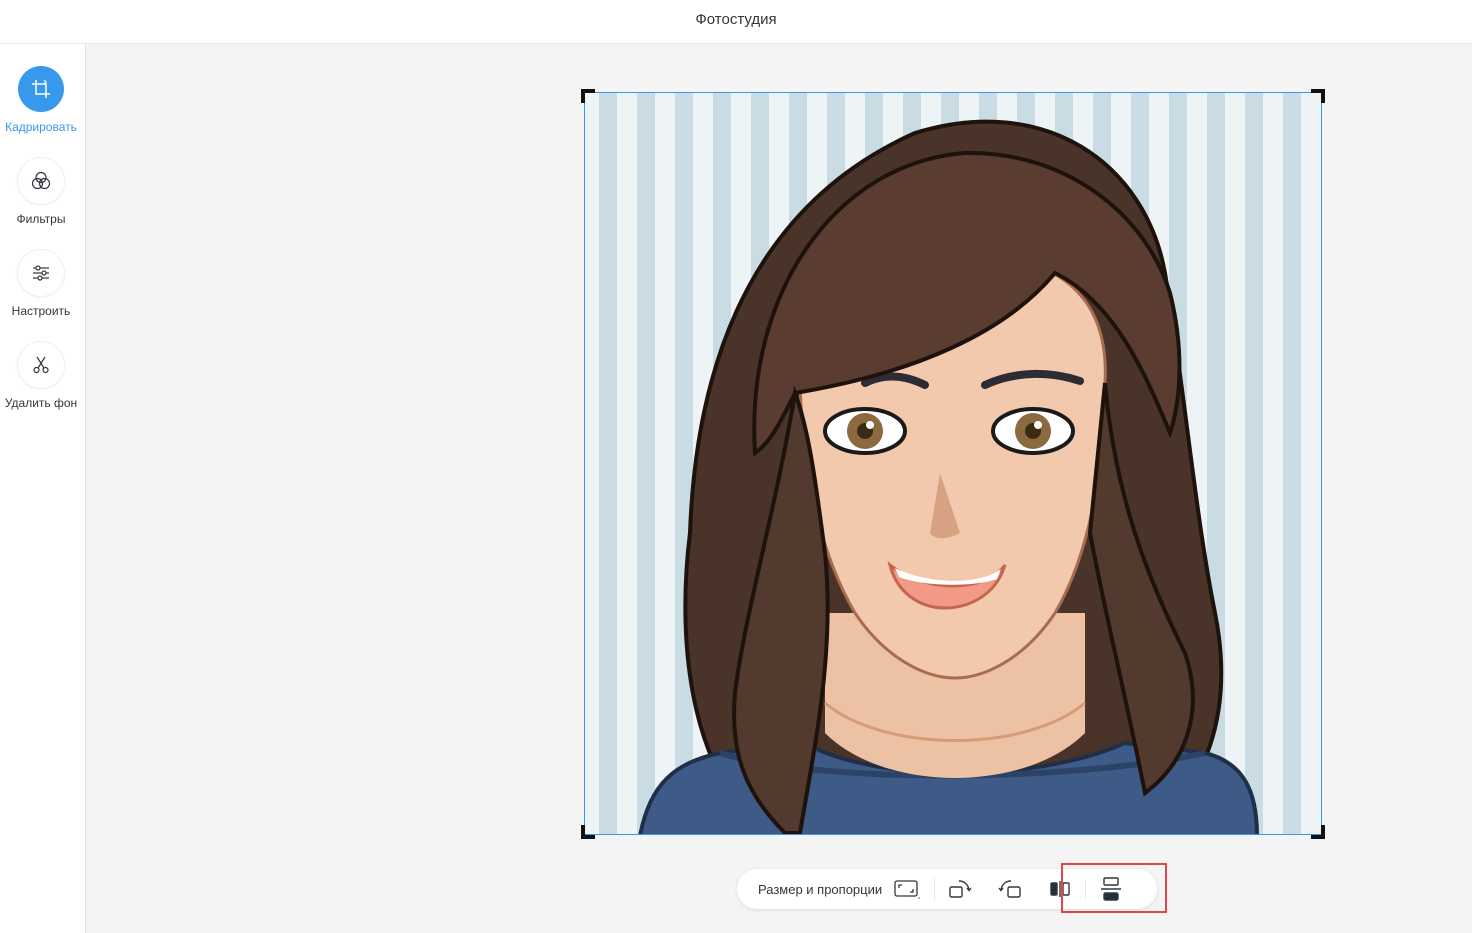  I want to click on size-and-proportions-label: Размер и пропорции, so click(820, 889).